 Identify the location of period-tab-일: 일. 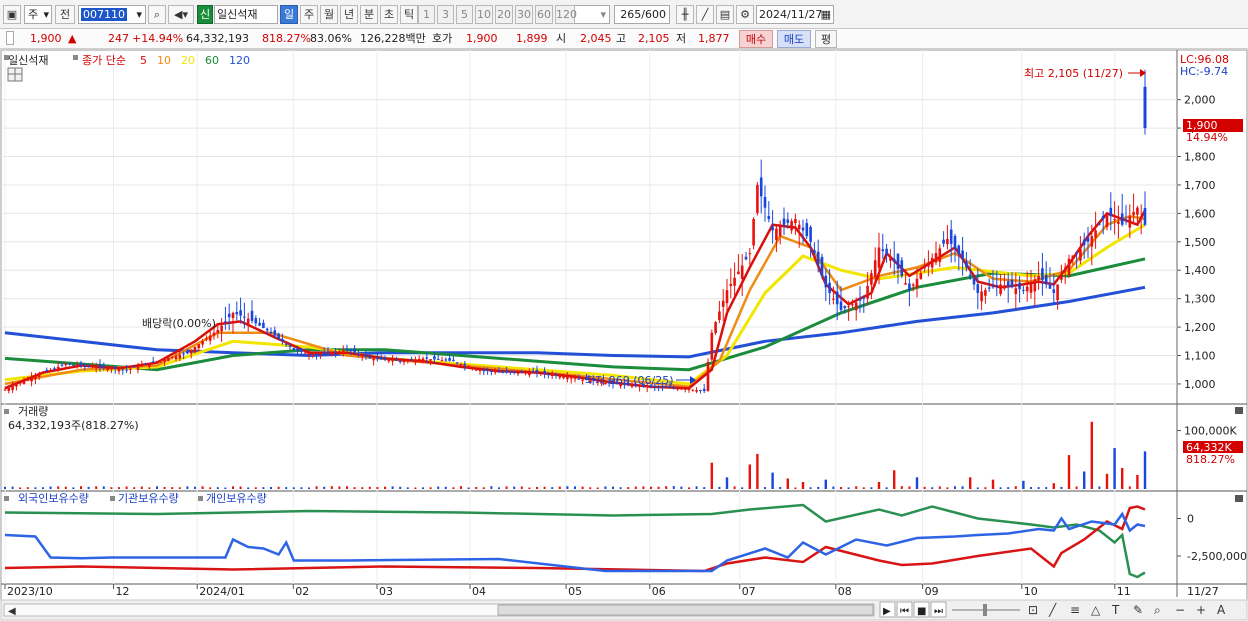
(289, 14).